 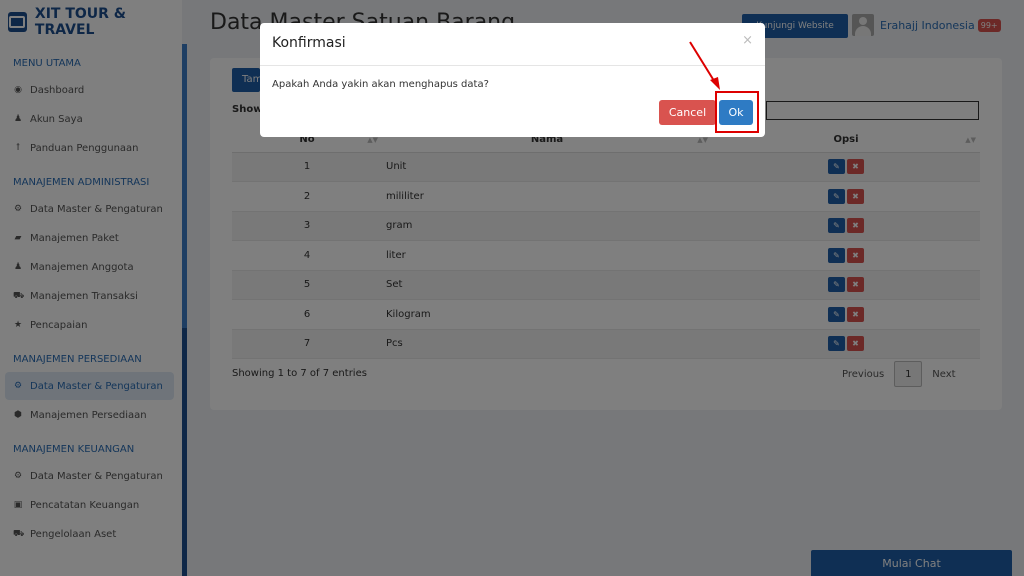 I want to click on dialog-title: Konfirmasi, so click(x=309, y=43).